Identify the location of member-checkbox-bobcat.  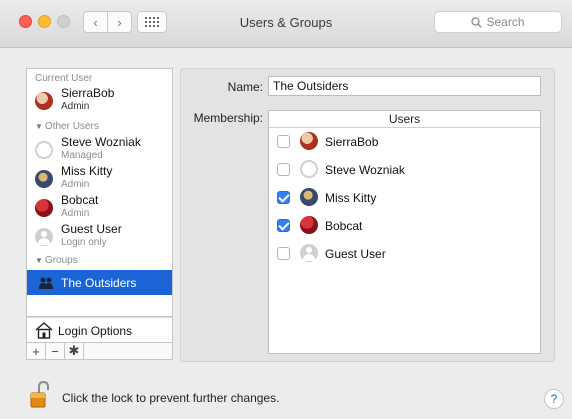
(283, 225).